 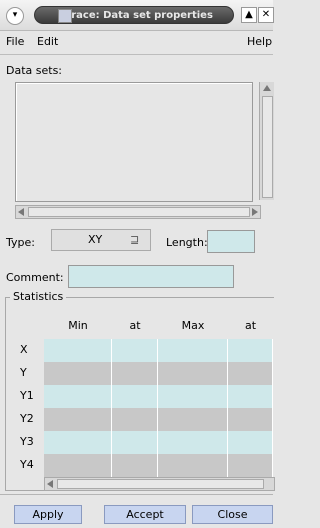 I want to click on type-label: Type:, so click(x=20, y=242).